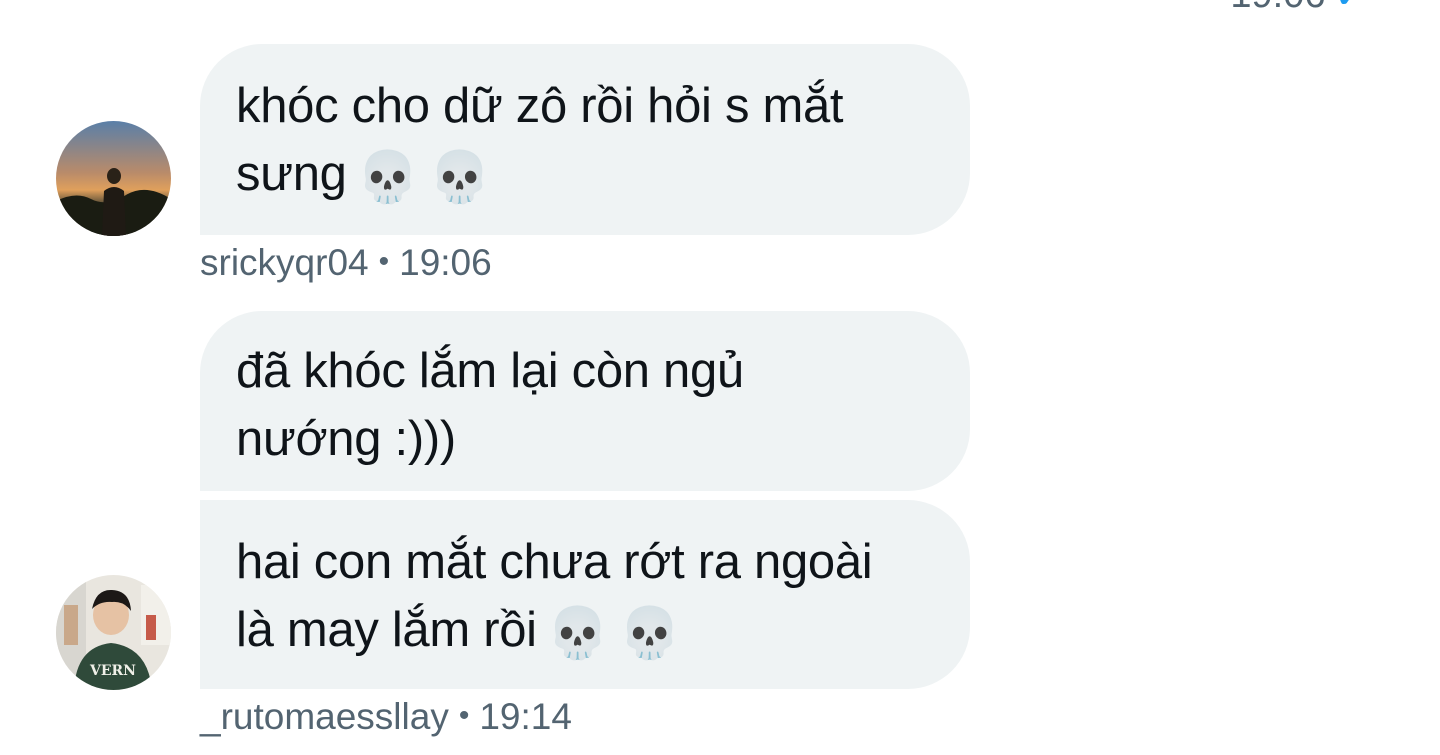 This screenshot has height=755, width=1440. I want to click on sender-username: _rutomaessllay, so click(324, 716).